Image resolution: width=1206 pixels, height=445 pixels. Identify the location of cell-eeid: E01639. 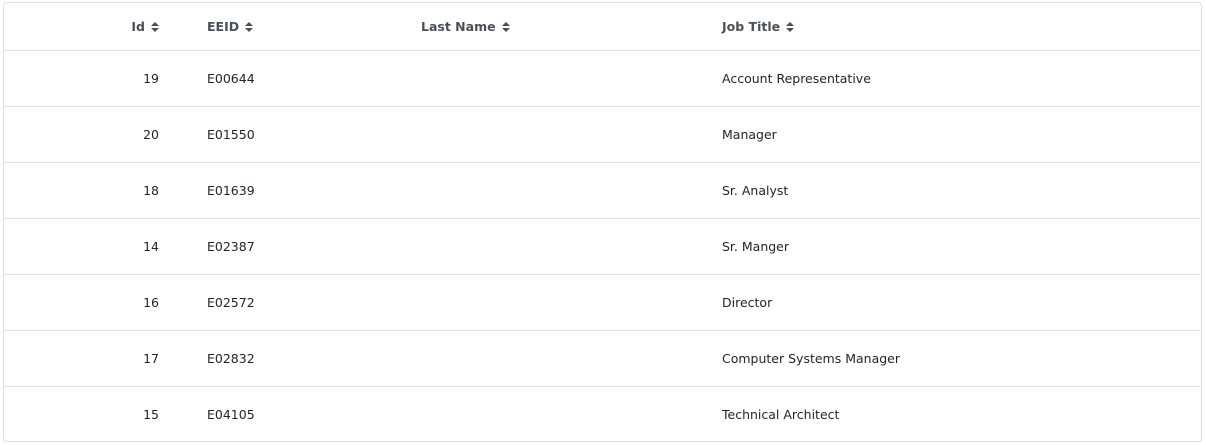
(298, 190).